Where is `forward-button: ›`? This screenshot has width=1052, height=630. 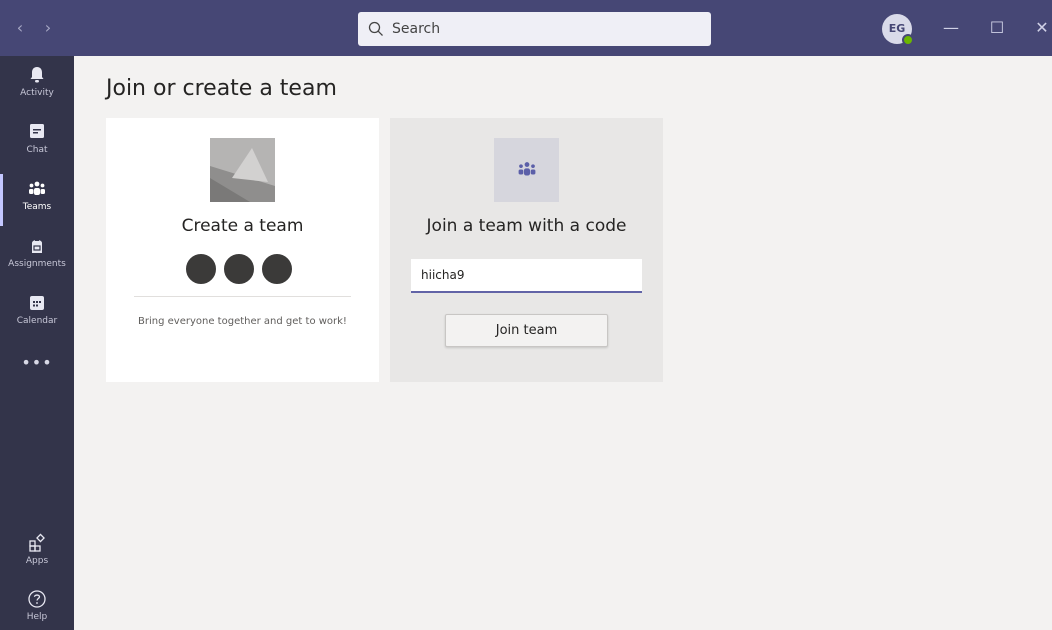
forward-button: › is located at coordinates (48, 28).